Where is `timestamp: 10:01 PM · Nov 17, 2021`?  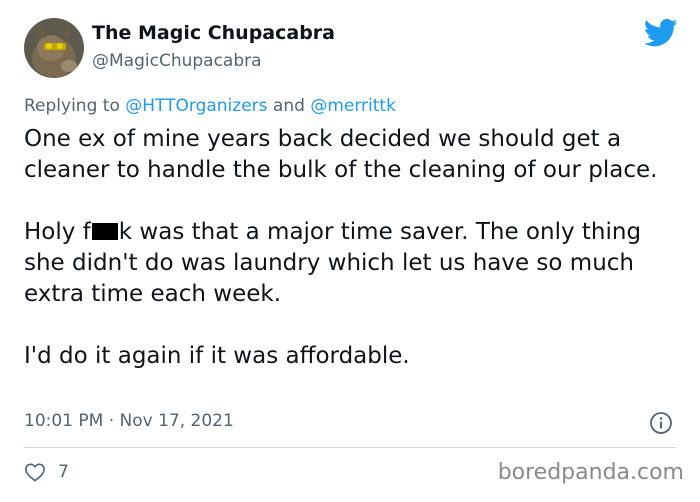
timestamp: 10:01 PM · Nov 17, 2021 is located at coordinates (129, 421).